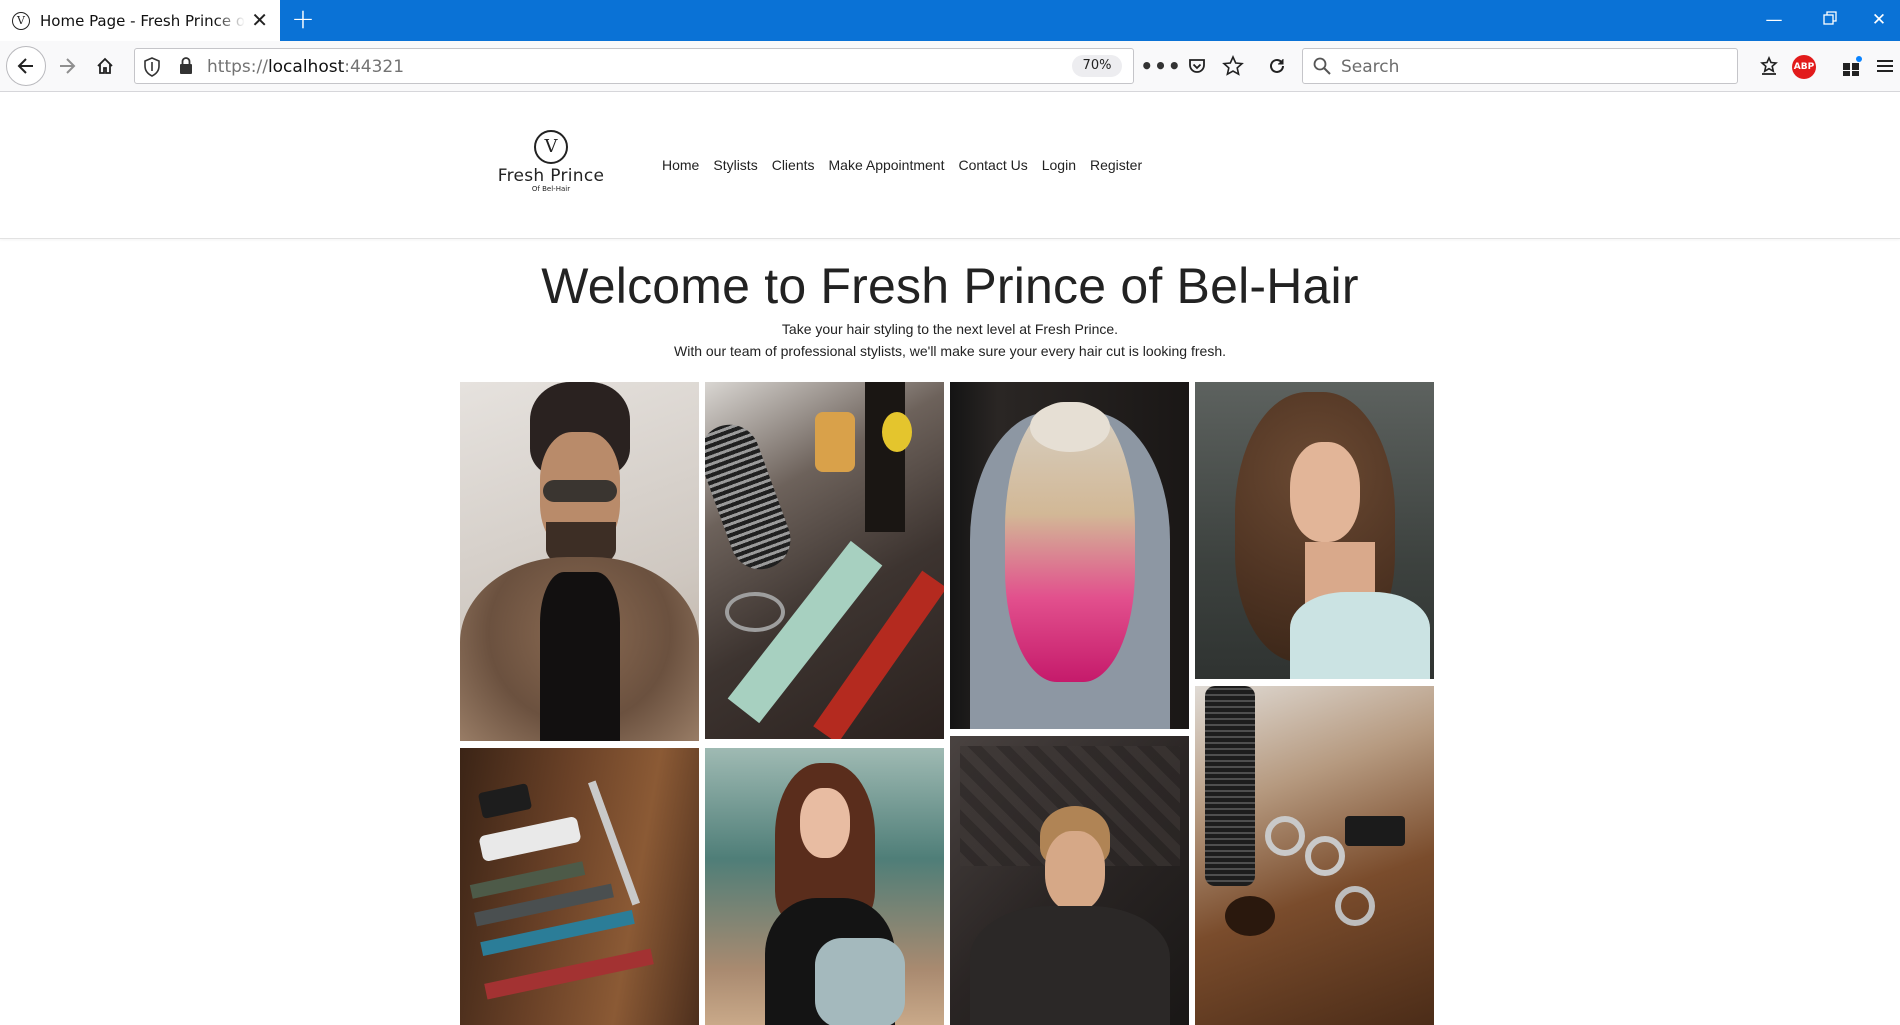 The image size is (1900, 1025). I want to click on home-icon, so click(105, 65).